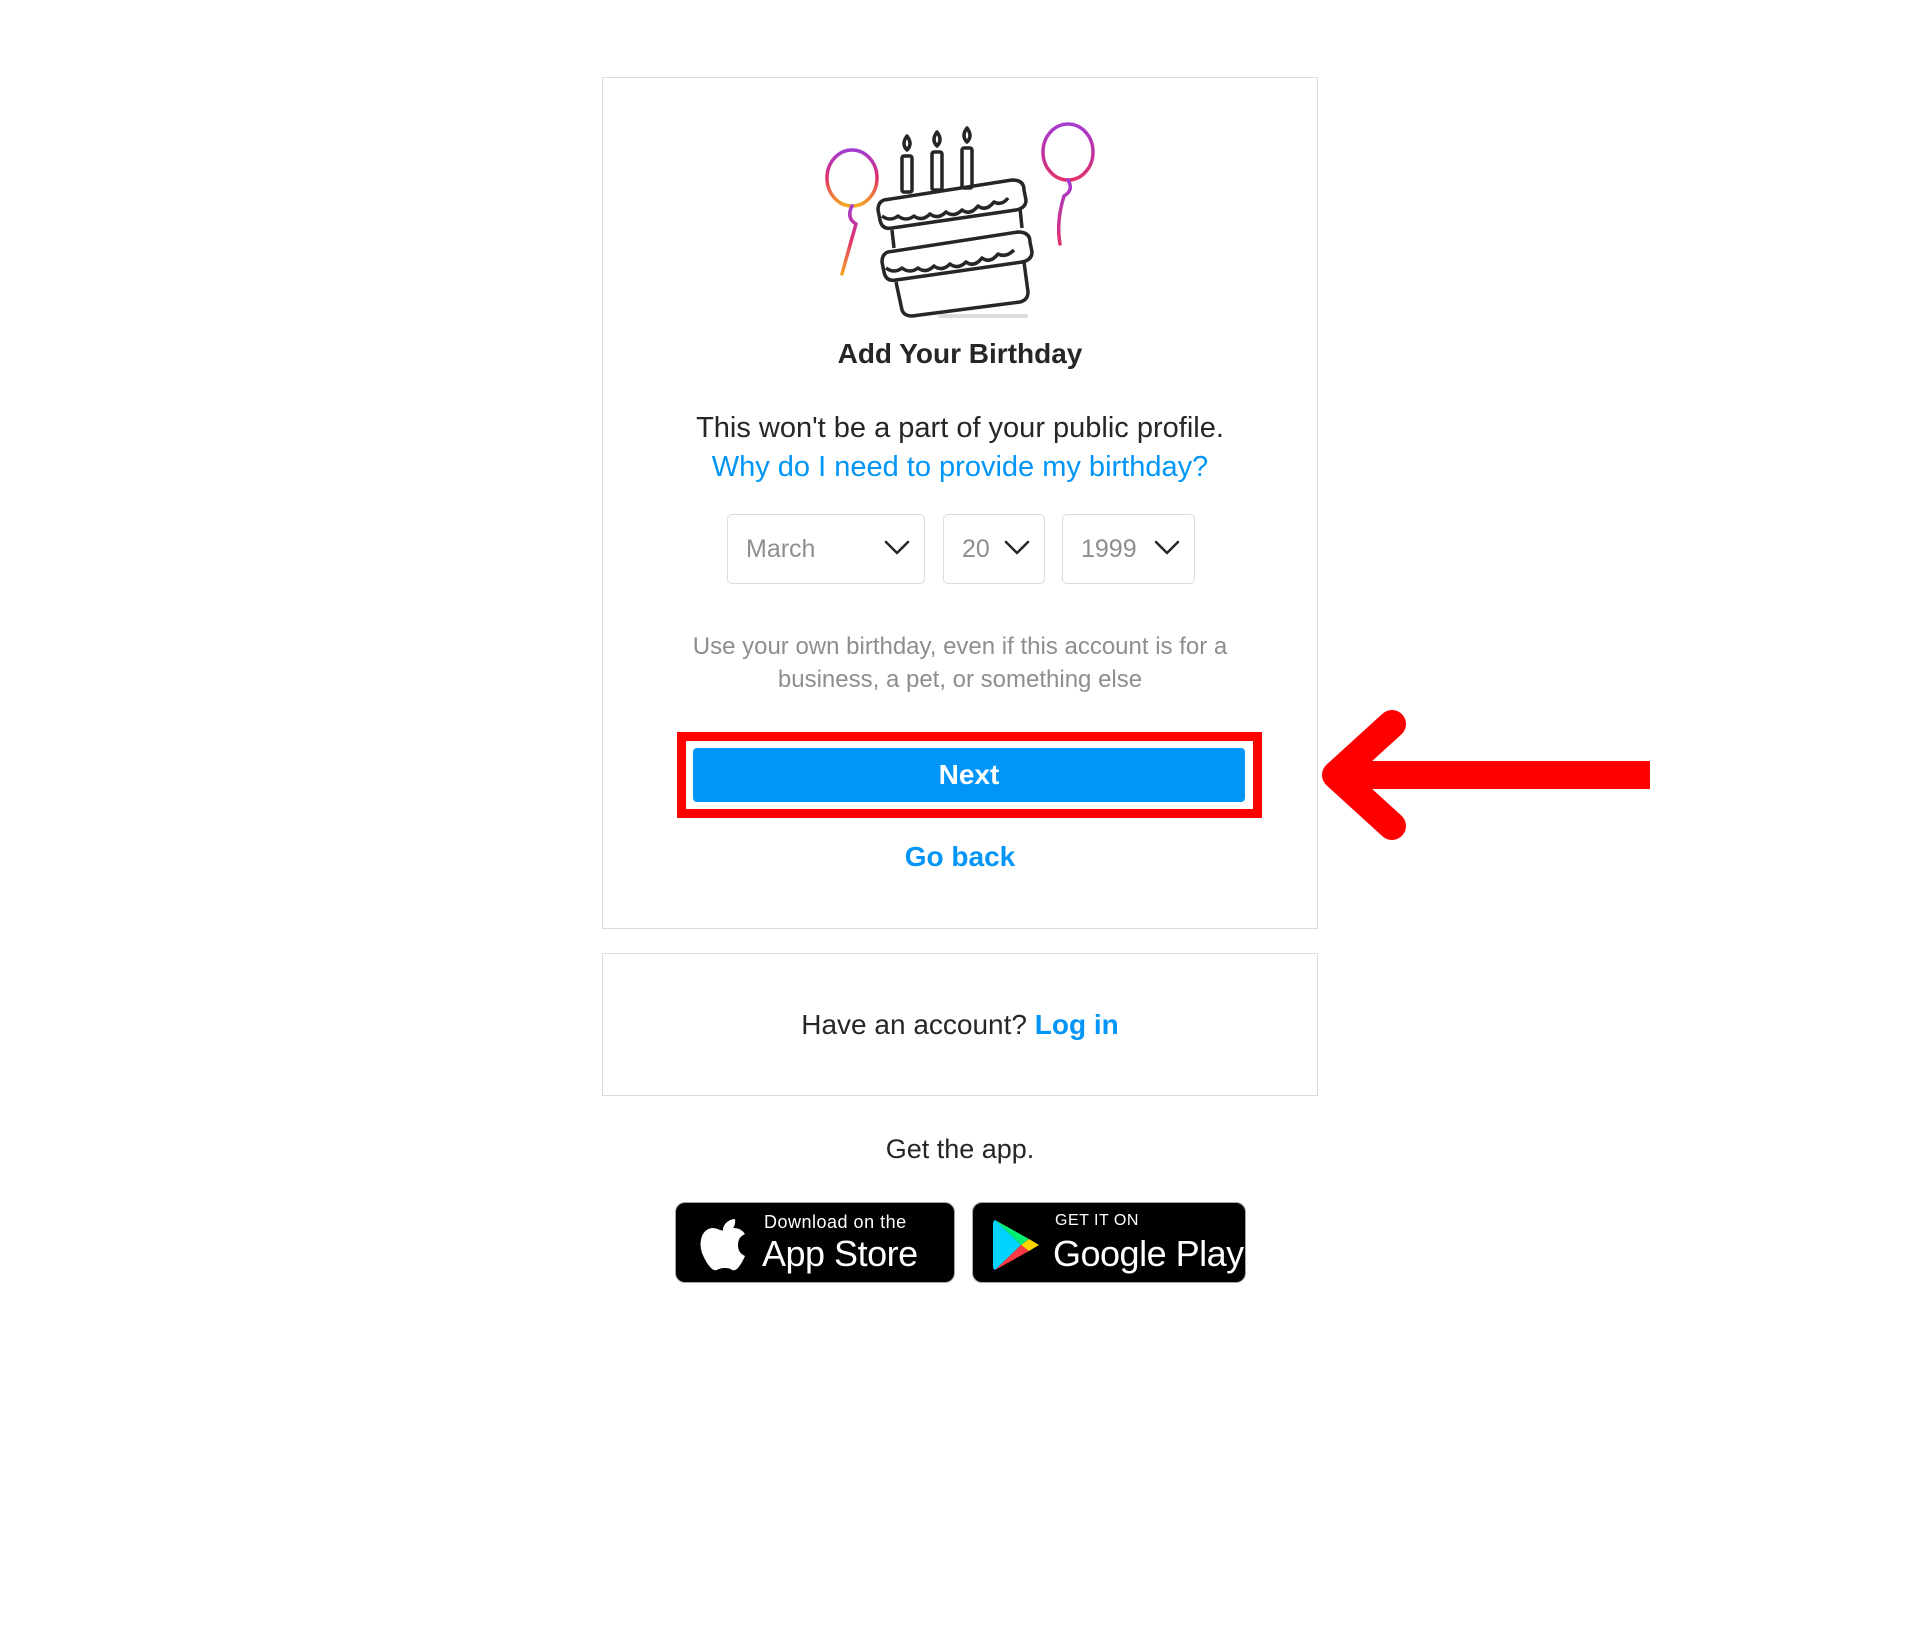 The image size is (1920, 1632). What do you see at coordinates (840, 1253) in the screenshot?
I see `app-store-big-text: App Store` at bounding box center [840, 1253].